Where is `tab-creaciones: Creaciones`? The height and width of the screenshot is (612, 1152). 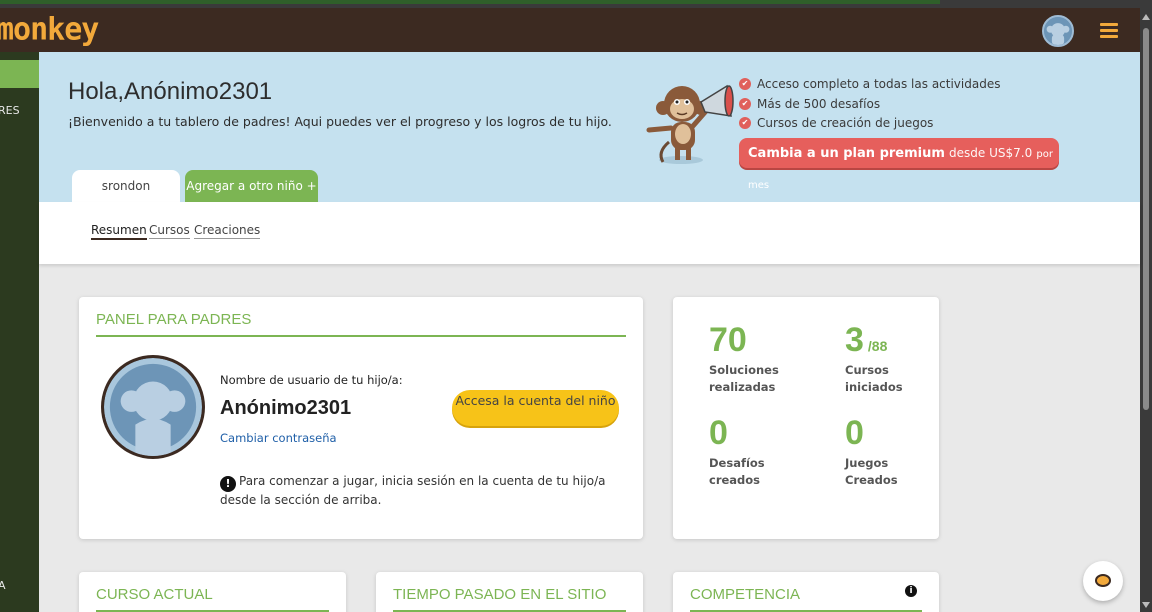 tab-creaciones: Creaciones is located at coordinates (227, 231).